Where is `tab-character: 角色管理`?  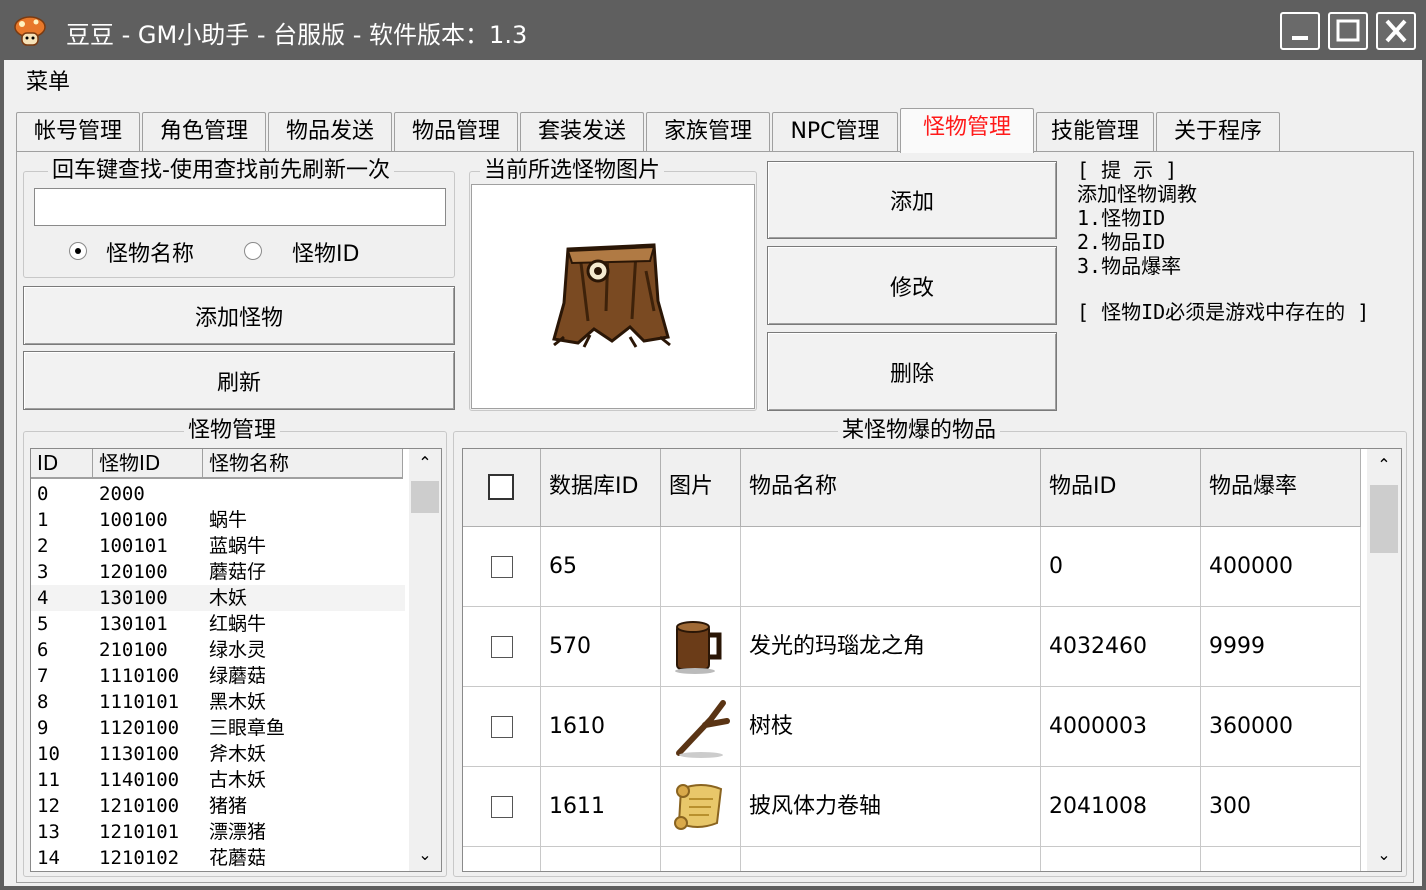 tab-character: 角色管理 is located at coordinates (204, 132).